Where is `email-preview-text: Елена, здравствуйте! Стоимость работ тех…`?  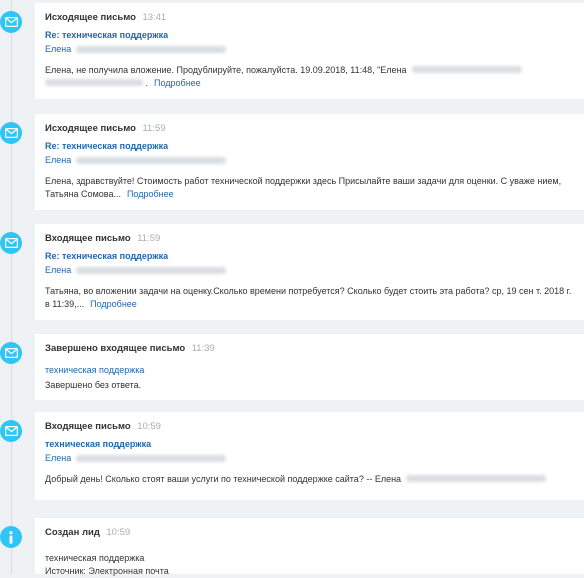
email-preview-text: Елена, здравствуйте! Стоимость работ тех… is located at coordinates (303, 187).